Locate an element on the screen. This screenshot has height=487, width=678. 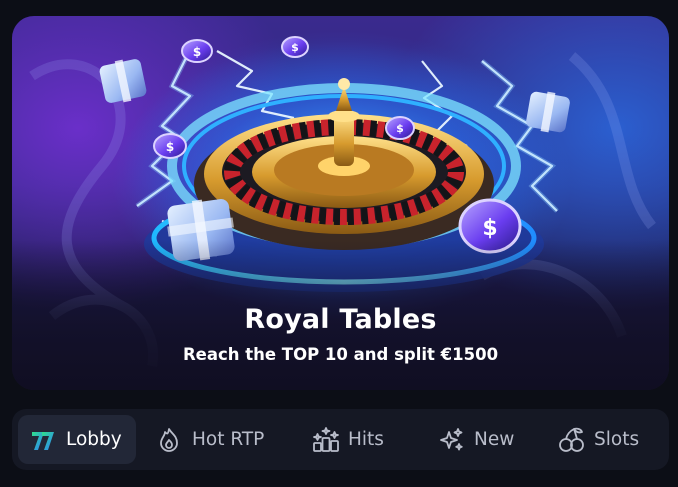
nav-item-slots: Slots is located at coordinates (610, 439).